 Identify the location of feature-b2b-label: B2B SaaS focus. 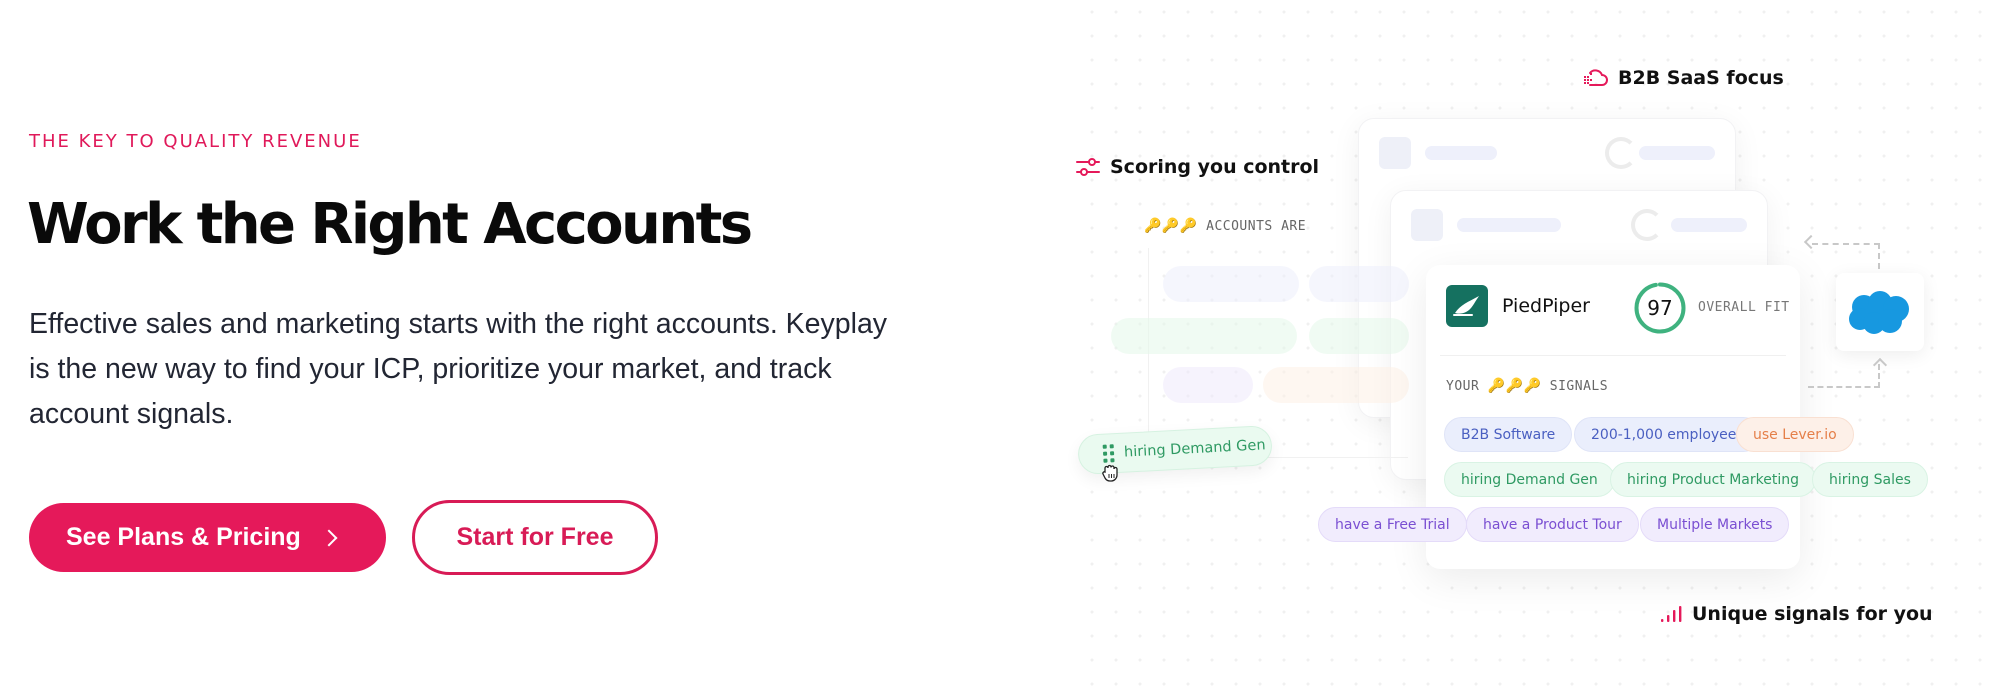
(1701, 78).